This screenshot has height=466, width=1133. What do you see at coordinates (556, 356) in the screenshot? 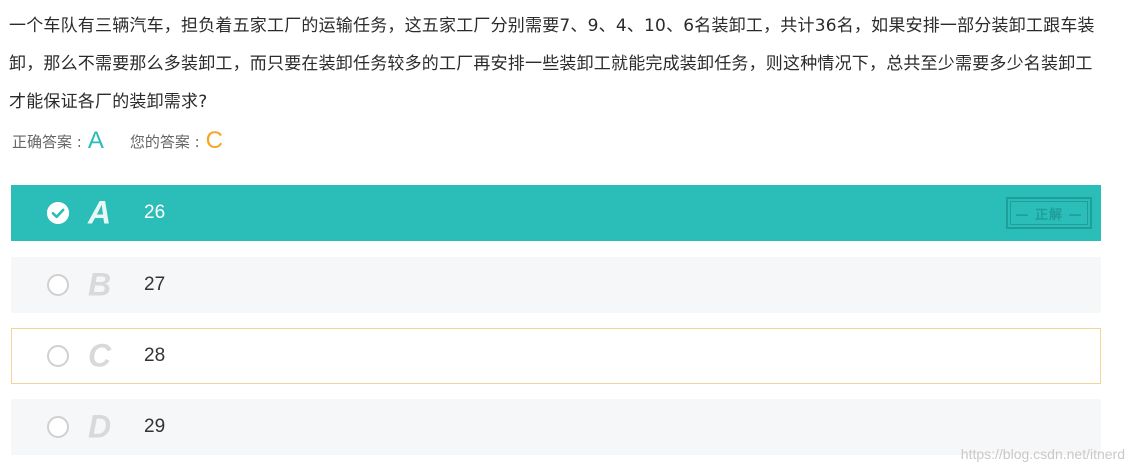
I see `option-c: C 28` at bounding box center [556, 356].